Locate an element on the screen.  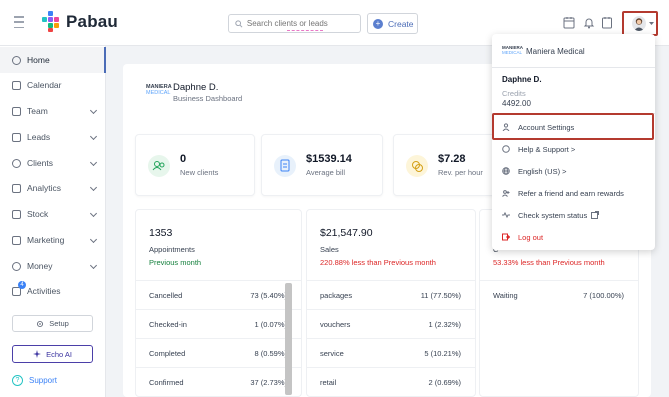
users-icon is located at coordinates (159, 166).